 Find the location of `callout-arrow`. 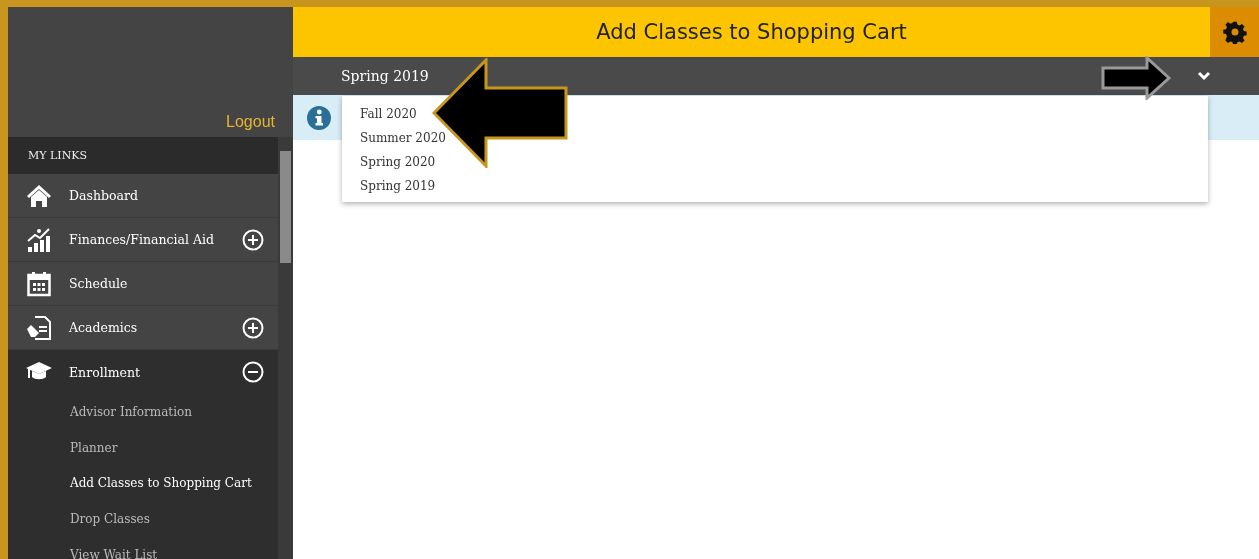

callout-arrow is located at coordinates (1136, 78).